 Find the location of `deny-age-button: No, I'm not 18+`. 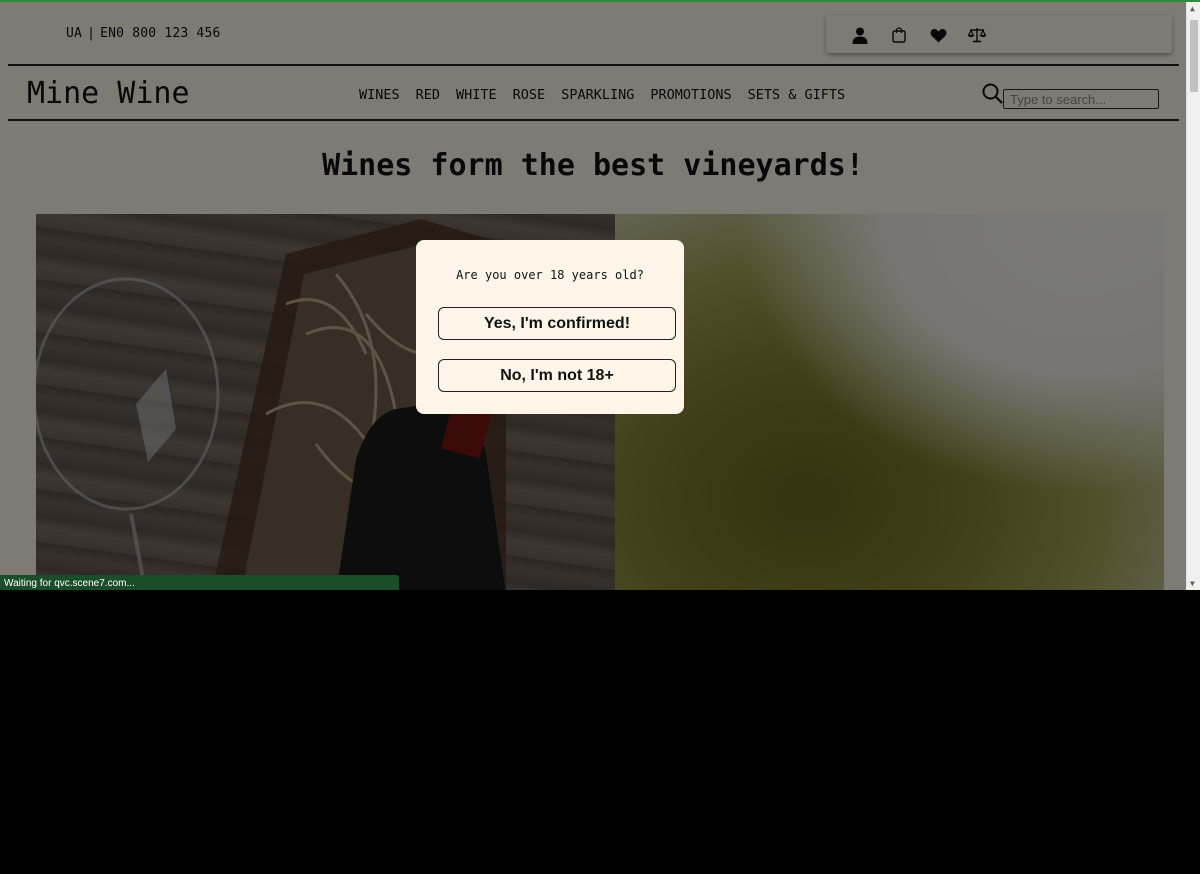

deny-age-button: No, I'm not 18+ is located at coordinates (557, 375).